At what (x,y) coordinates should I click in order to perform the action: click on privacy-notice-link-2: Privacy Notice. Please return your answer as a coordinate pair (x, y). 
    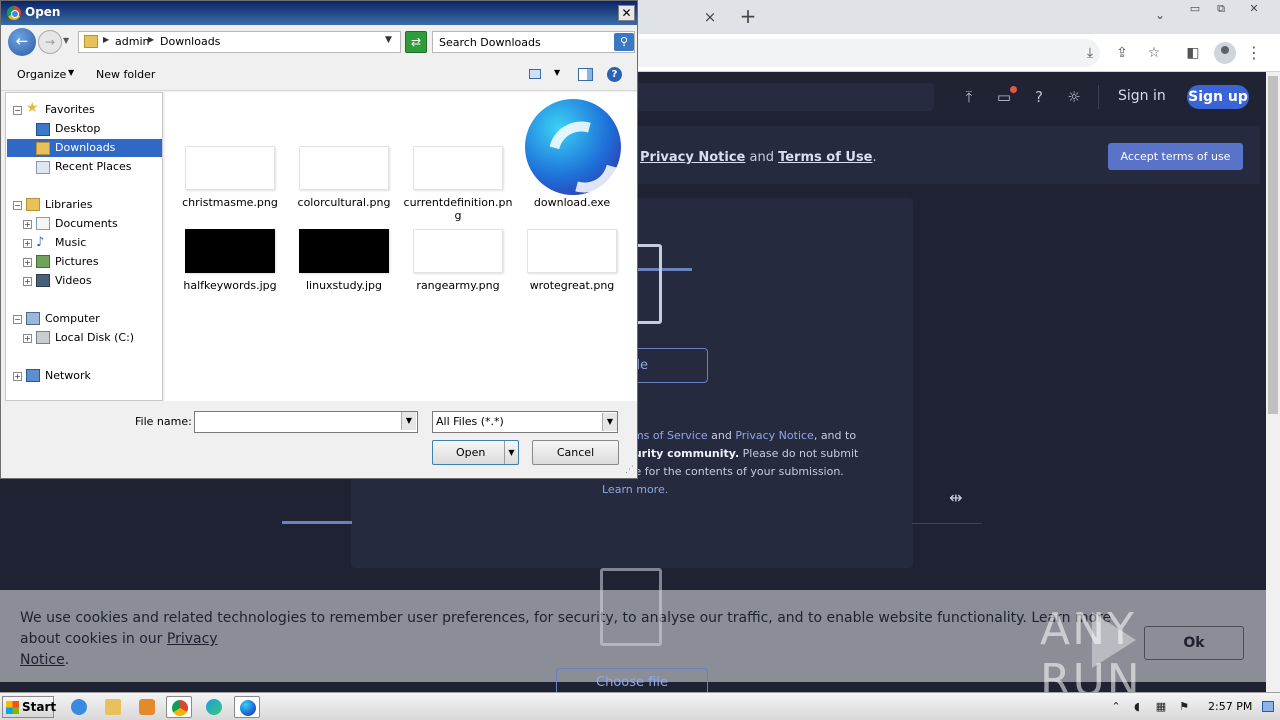
    Looking at the image, I should click on (774, 435).